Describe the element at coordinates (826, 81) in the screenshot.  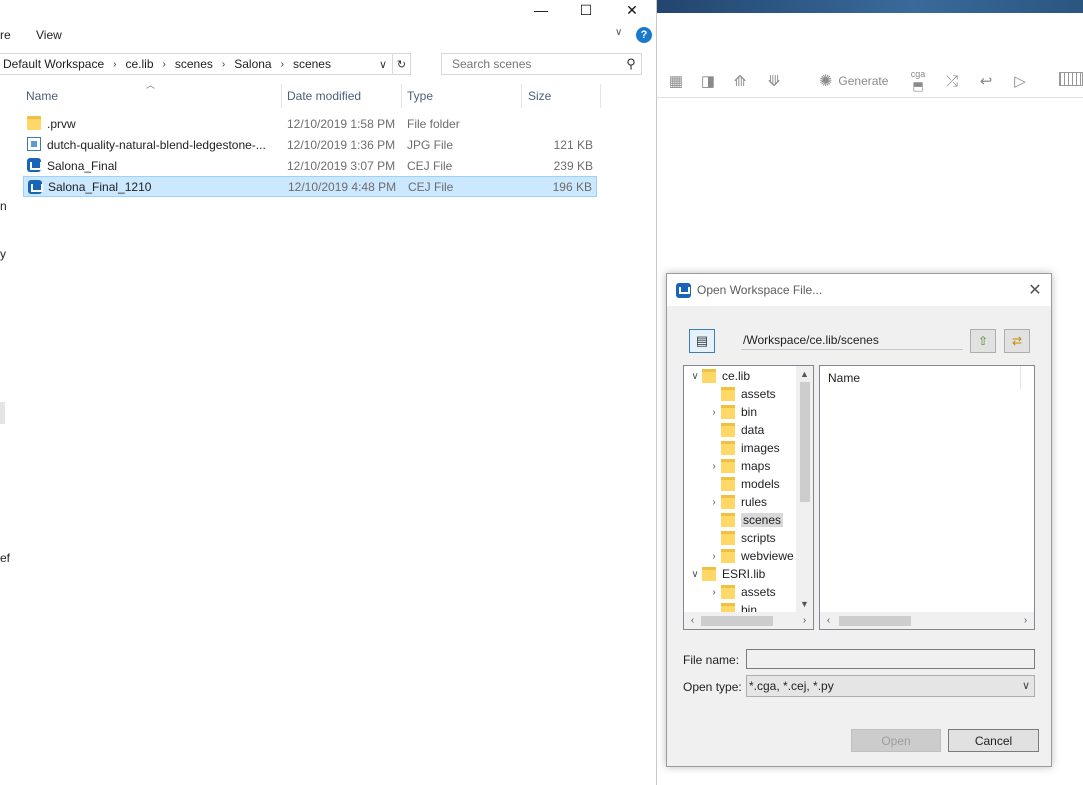
I see `generate-icon: ✺` at that location.